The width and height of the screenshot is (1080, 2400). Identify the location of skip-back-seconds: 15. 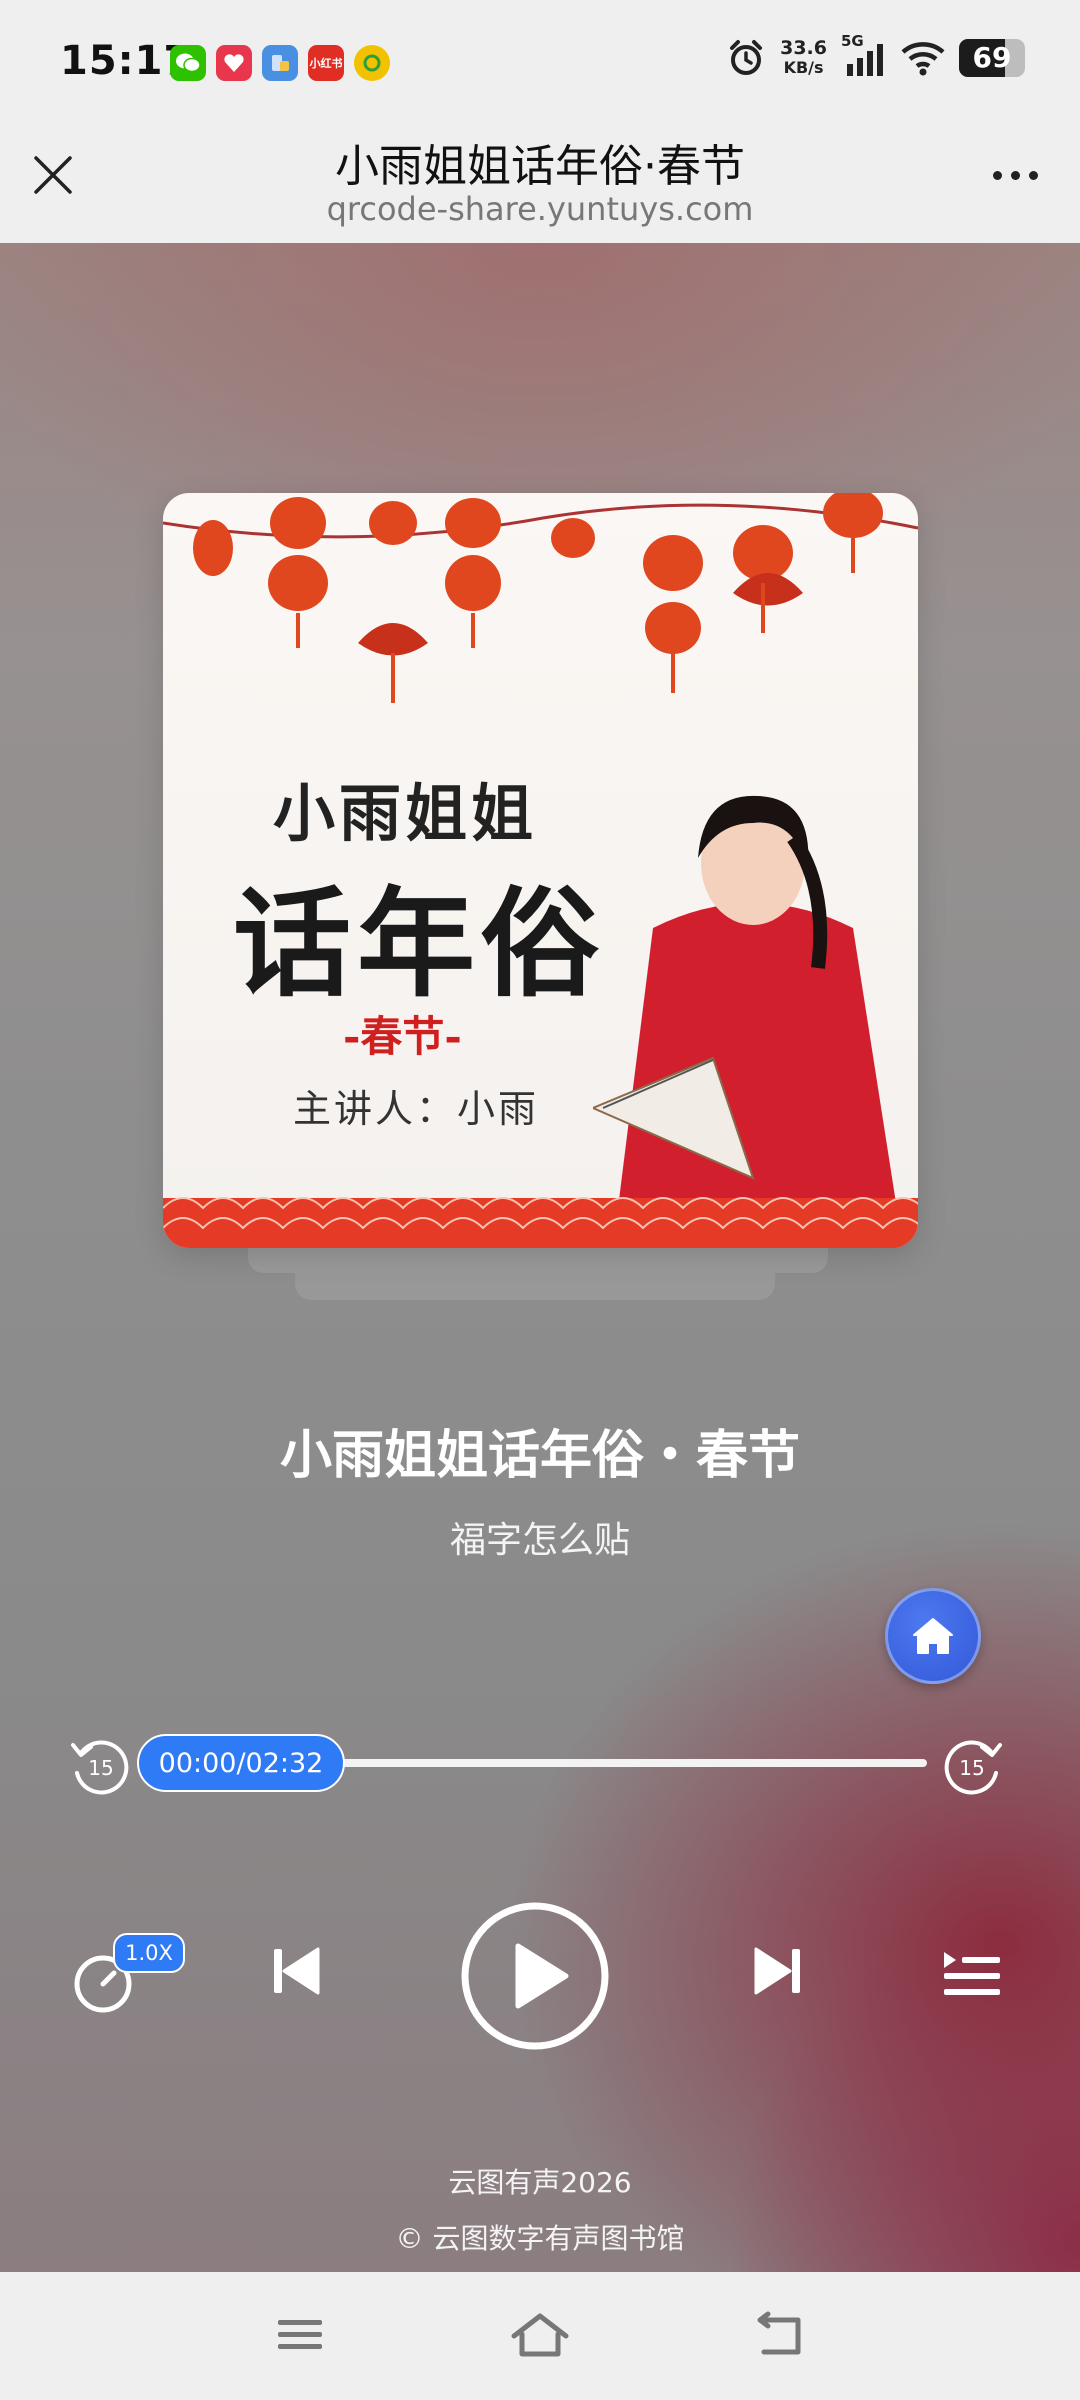
(100, 1768).